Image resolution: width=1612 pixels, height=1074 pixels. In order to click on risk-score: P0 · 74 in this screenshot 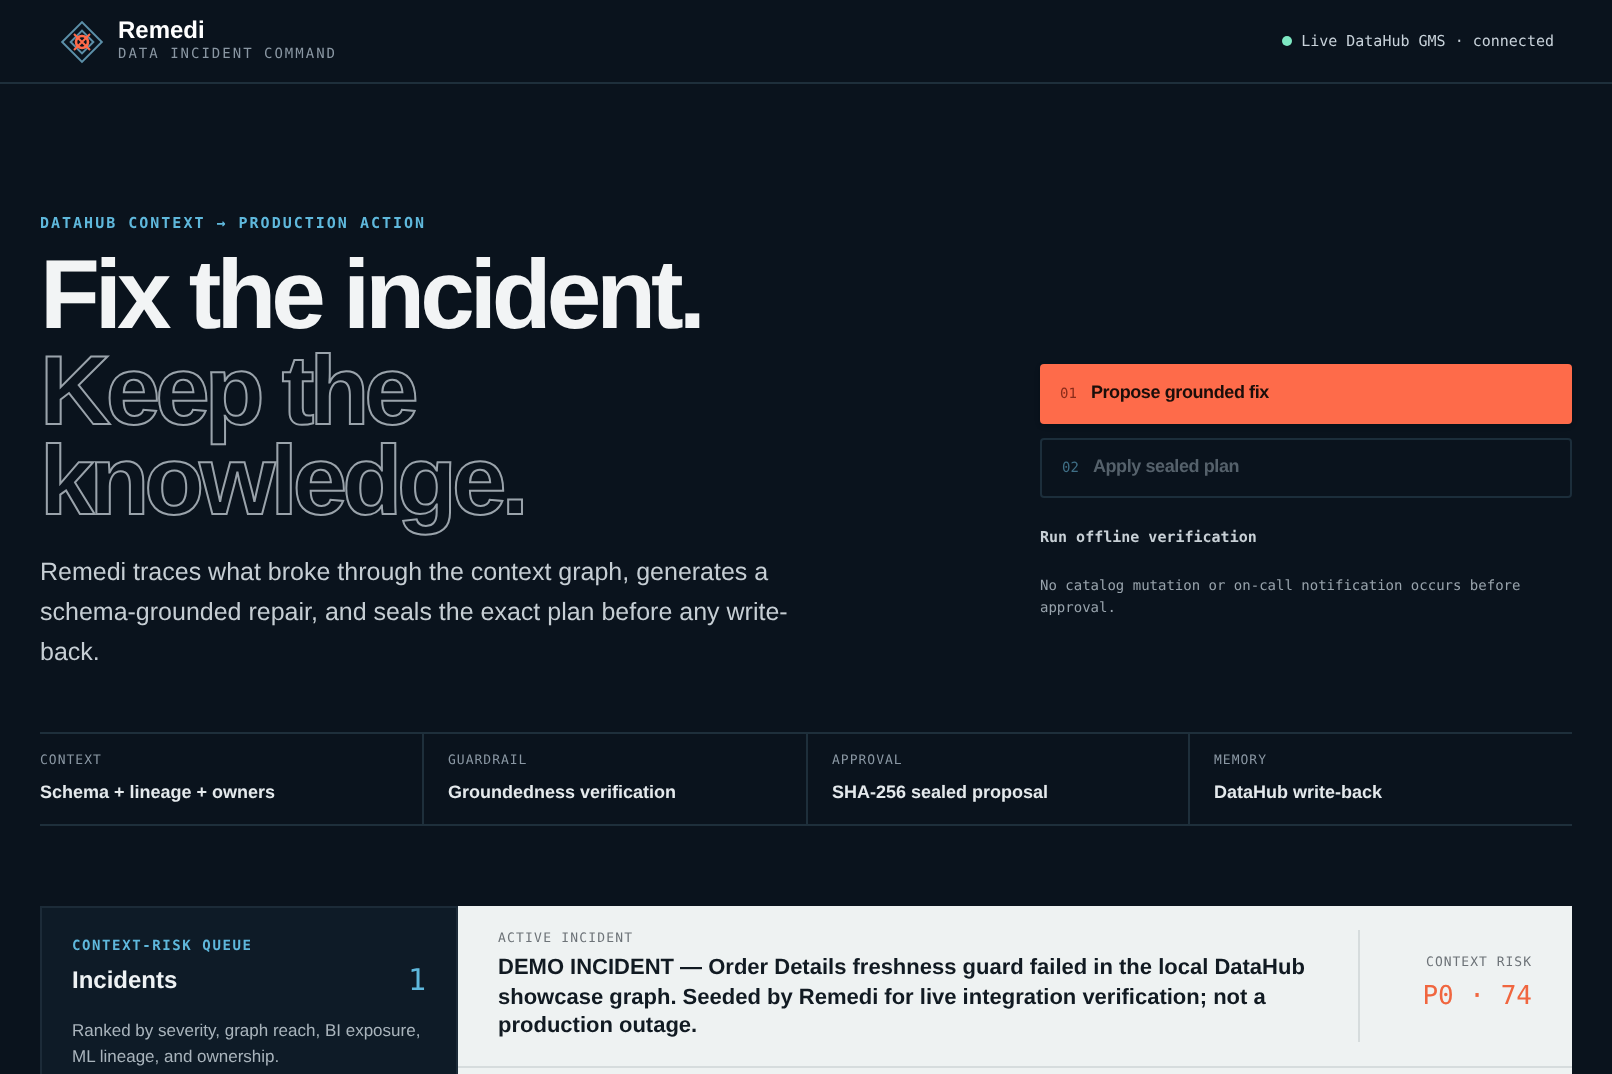, I will do `click(1477, 998)`.